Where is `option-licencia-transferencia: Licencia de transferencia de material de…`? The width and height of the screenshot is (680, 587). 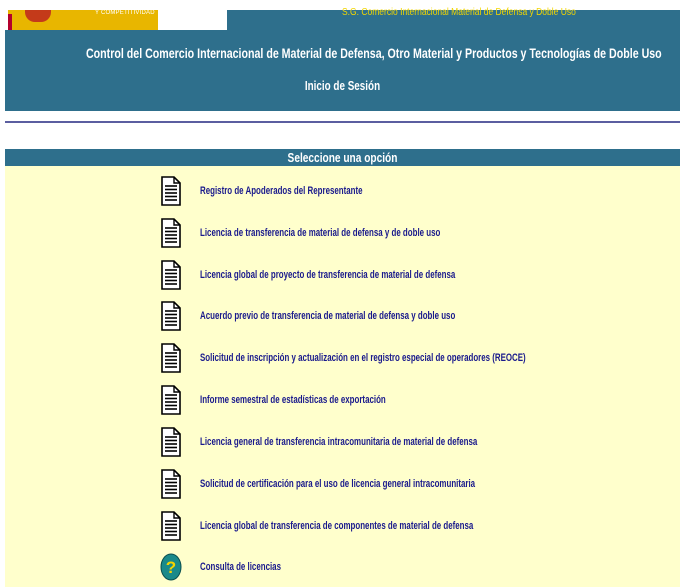 option-licencia-transferencia: Licencia de transferencia de material de… is located at coordinates (410, 233).